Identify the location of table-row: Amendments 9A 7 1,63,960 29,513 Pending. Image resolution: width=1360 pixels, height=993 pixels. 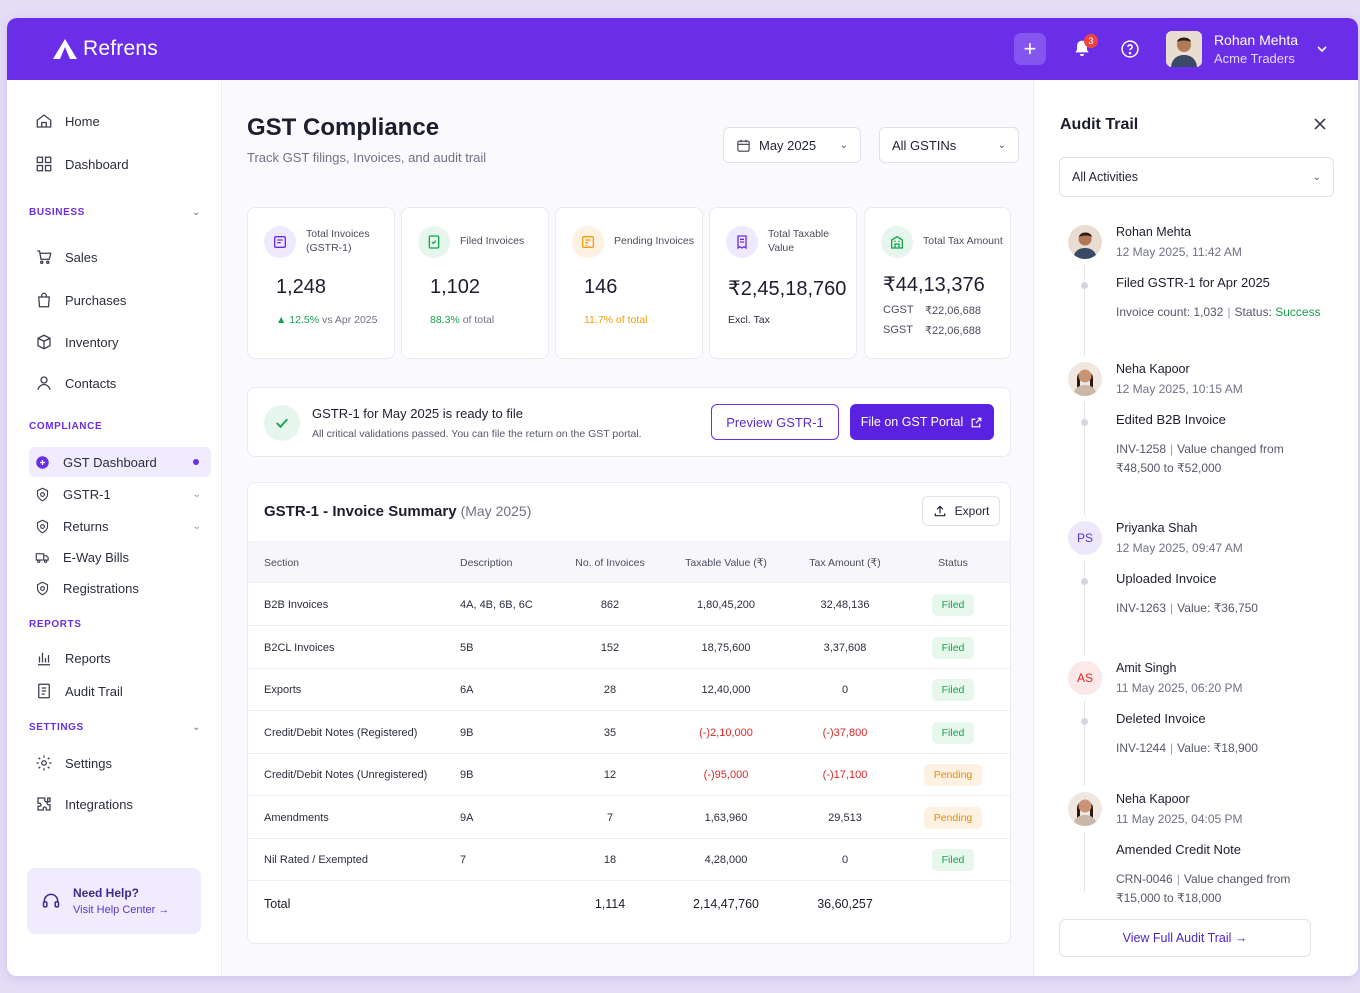
(629, 818).